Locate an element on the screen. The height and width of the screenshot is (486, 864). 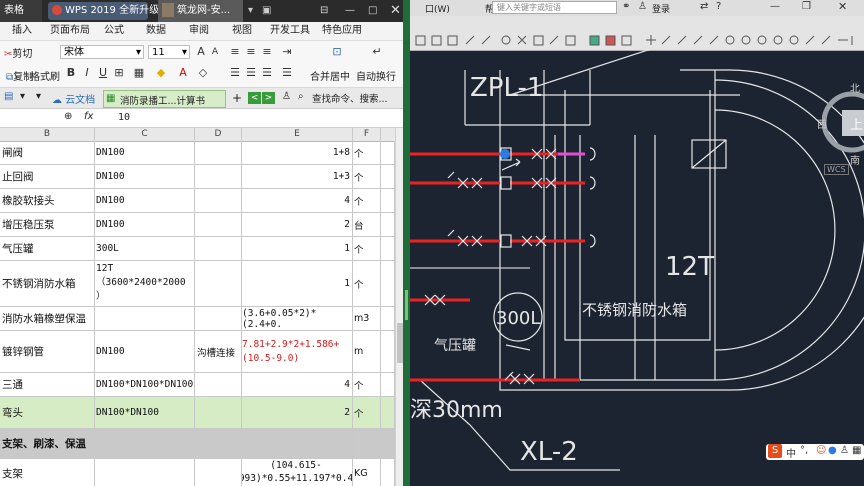
new-window-icon: ▣ is located at coordinates (266, 11).